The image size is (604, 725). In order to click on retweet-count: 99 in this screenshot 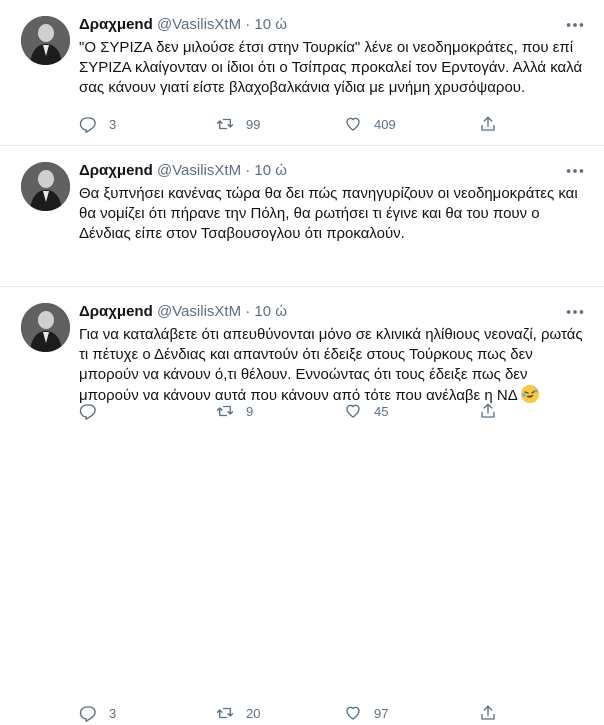, I will do `click(253, 124)`.